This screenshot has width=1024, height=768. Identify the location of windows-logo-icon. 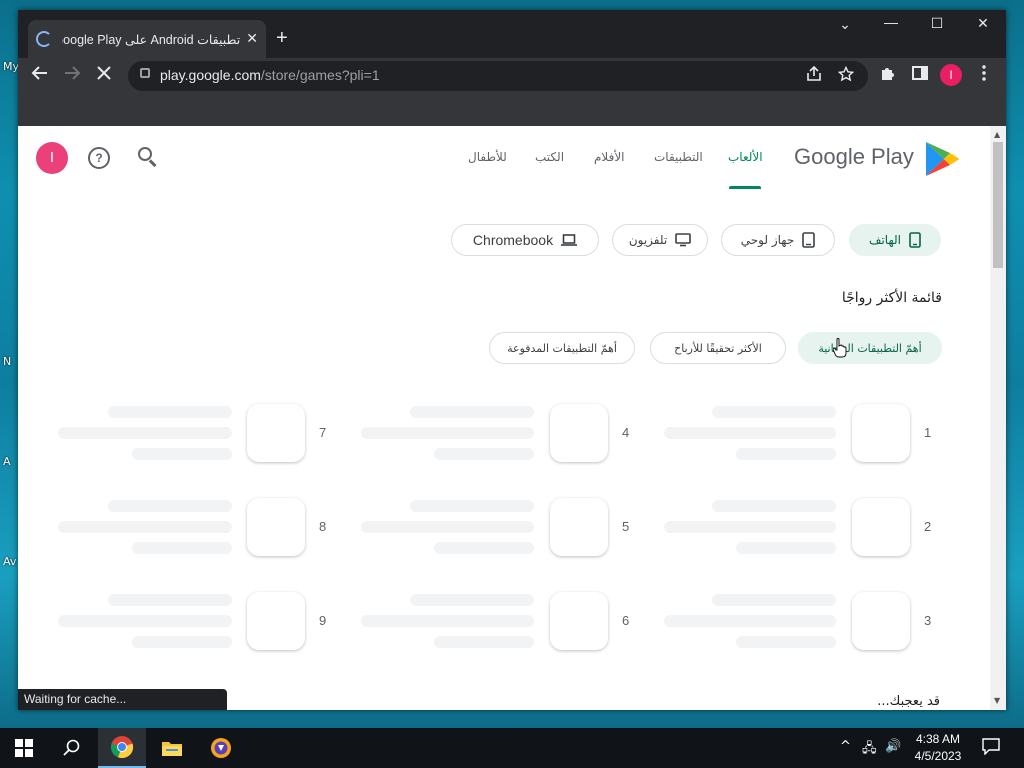
(24, 748).